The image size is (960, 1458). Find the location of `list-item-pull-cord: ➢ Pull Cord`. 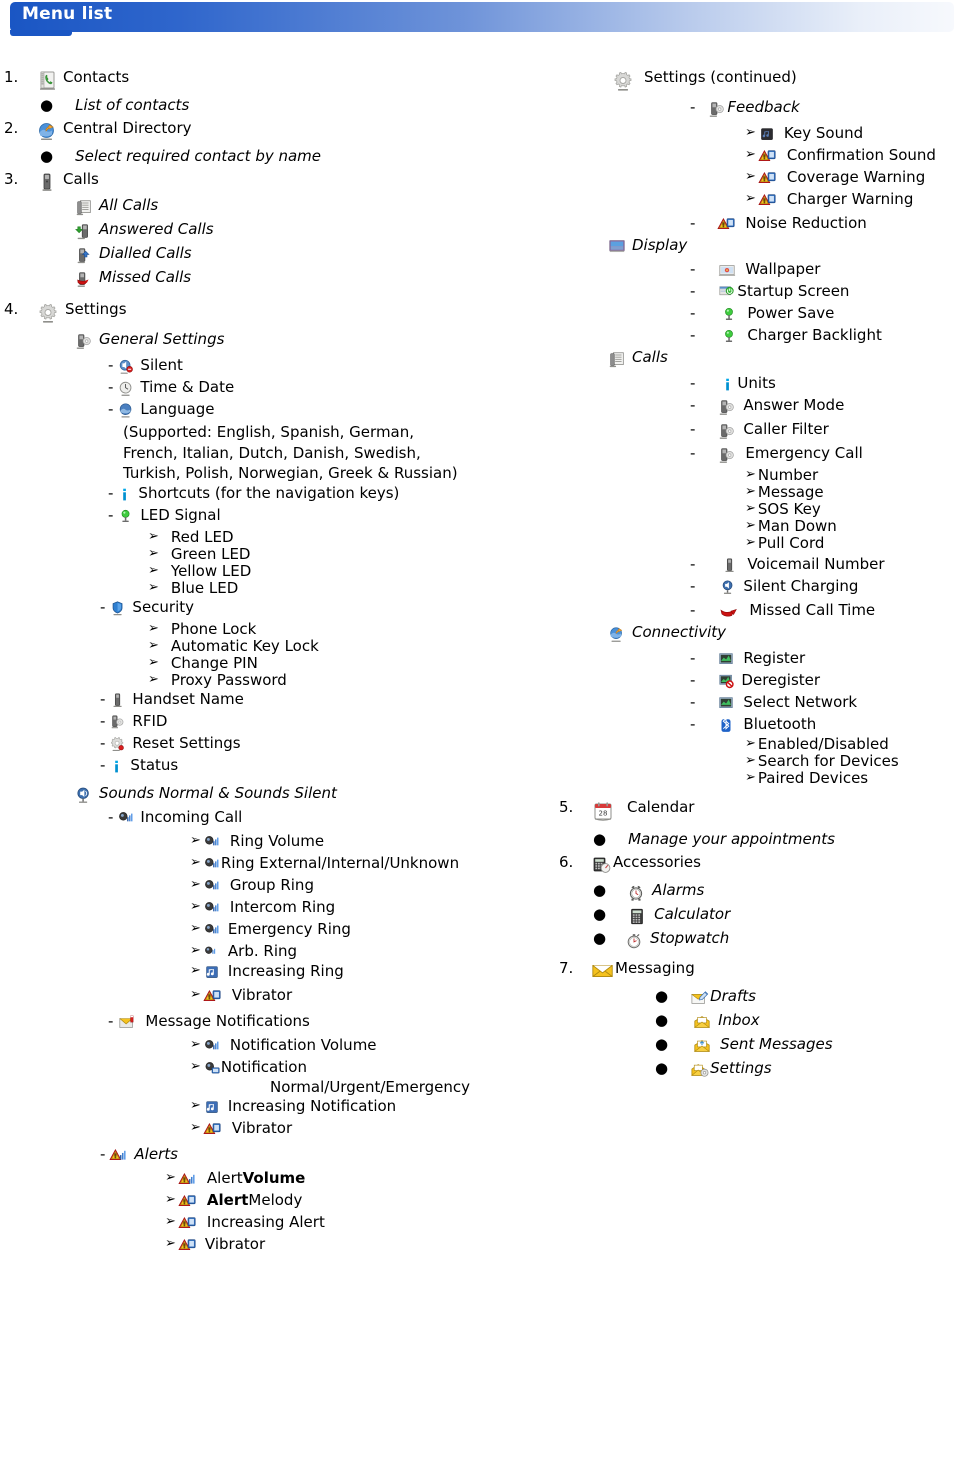

list-item-pull-cord: ➢ Pull Cord is located at coordinates (752, 543).